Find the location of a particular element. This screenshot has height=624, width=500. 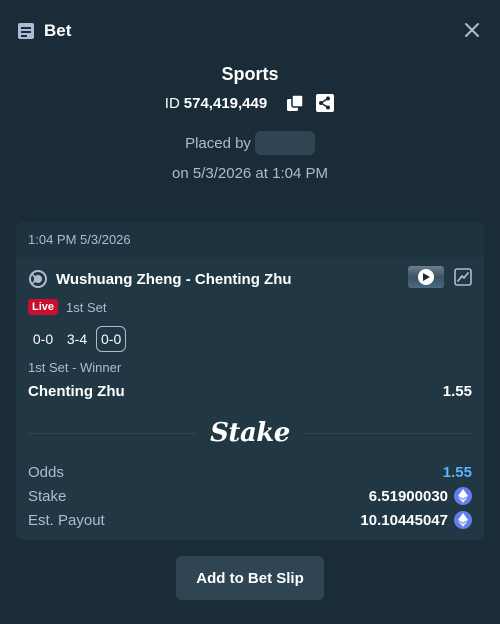

match-row: Wushuang Zheng - Chenting Zhu is located at coordinates (250, 279).